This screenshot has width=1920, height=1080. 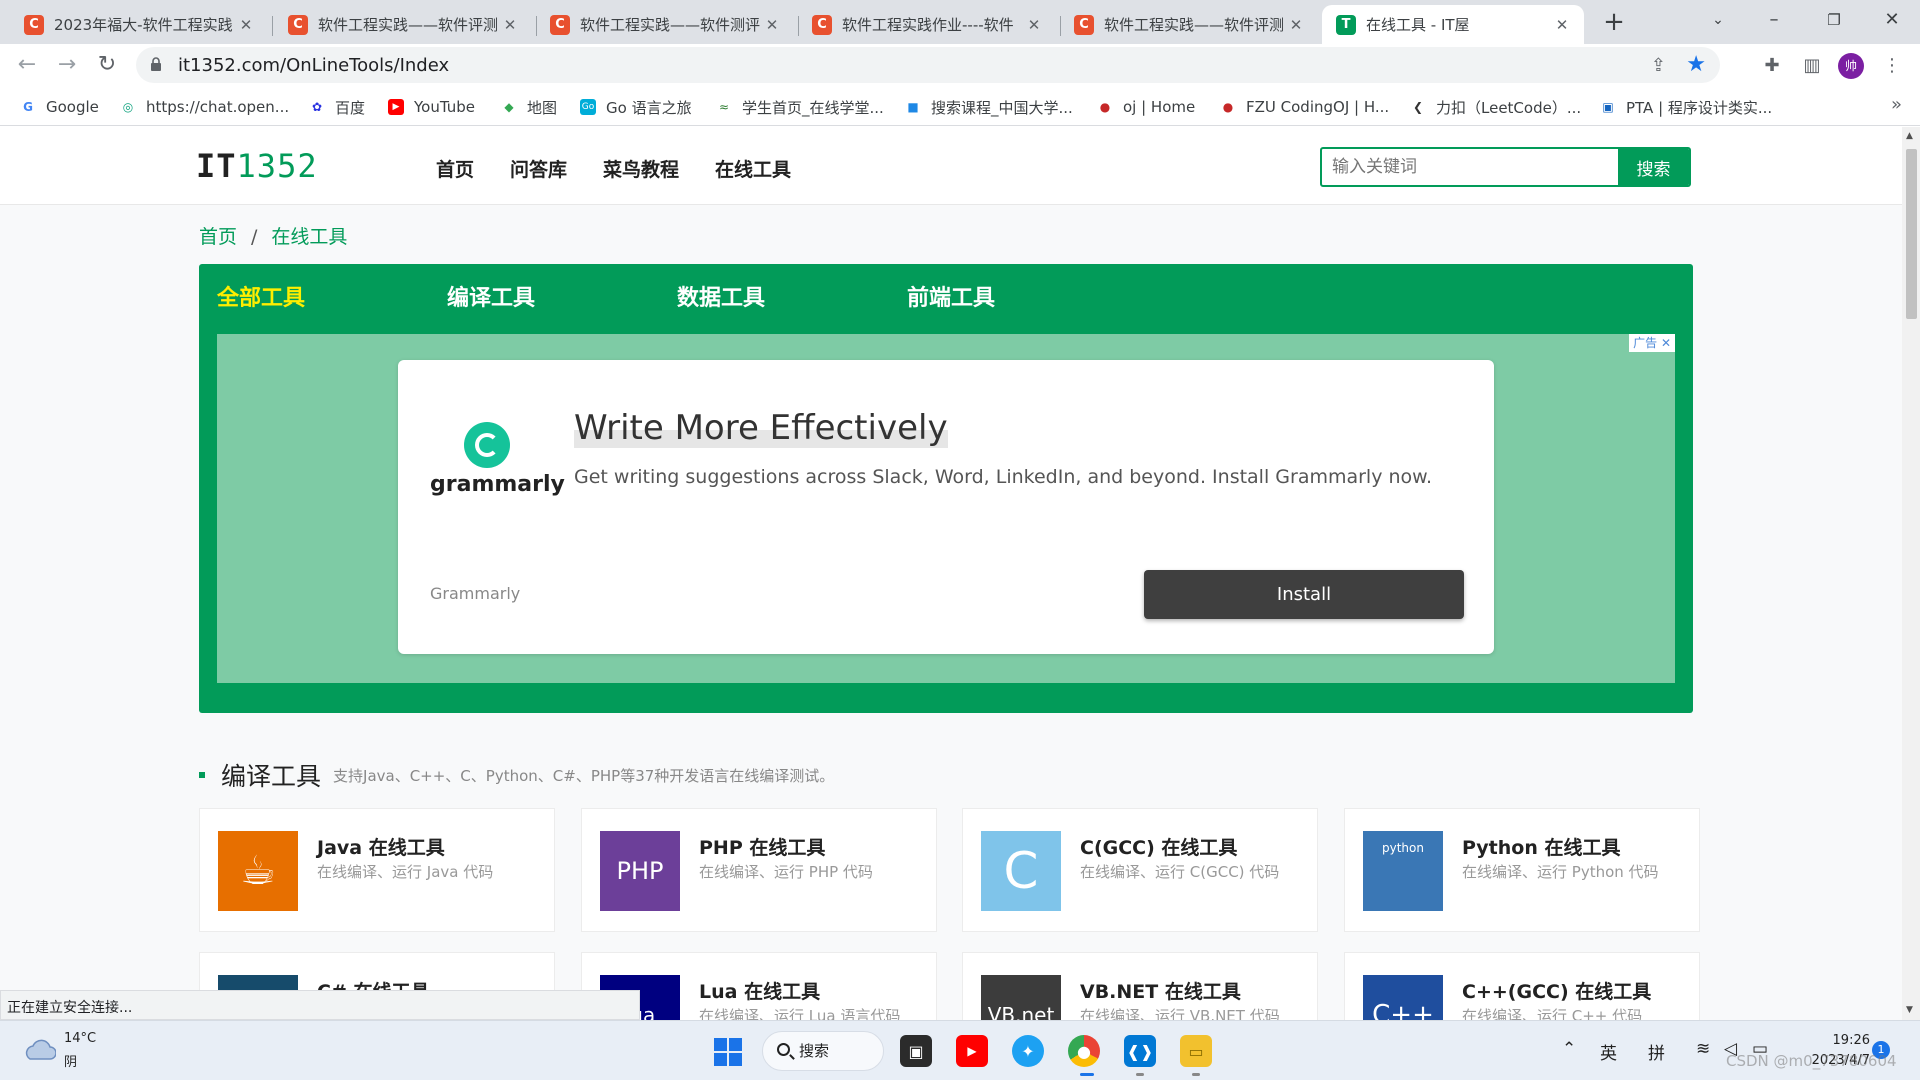 I want to click on tool-card-python: python Python 在线工具 在线编译、运行 Python 代码, so click(x=1522, y=870).